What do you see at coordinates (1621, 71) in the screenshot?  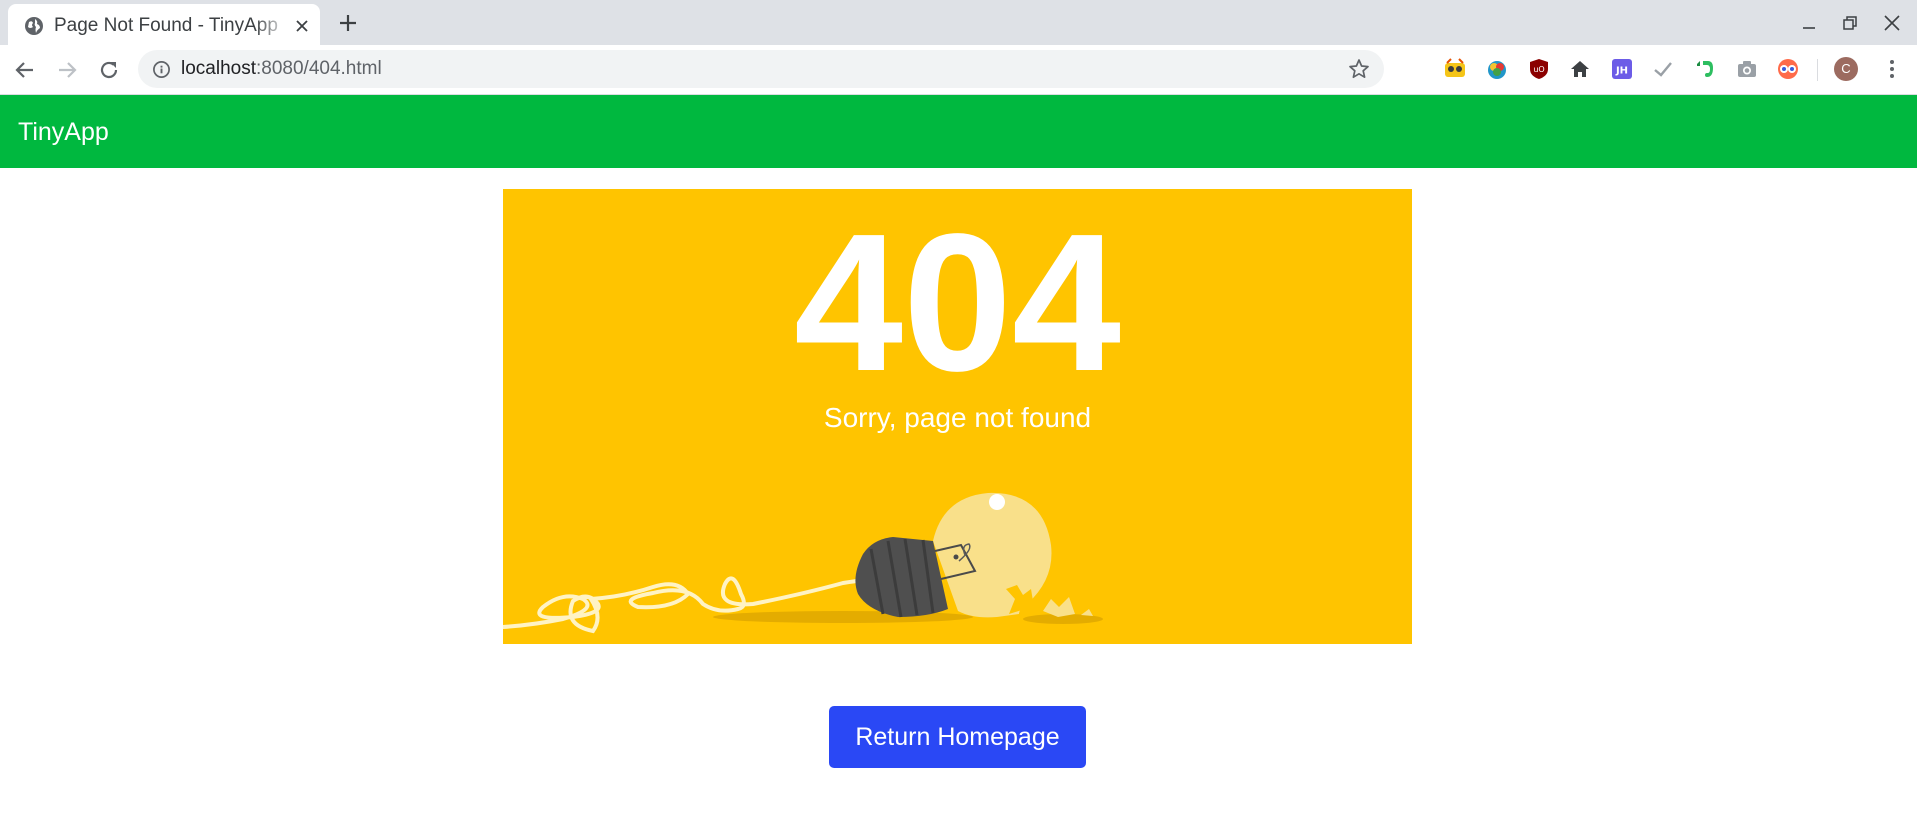 I see `svg-text: JH` at bounding box center [1621, 71].